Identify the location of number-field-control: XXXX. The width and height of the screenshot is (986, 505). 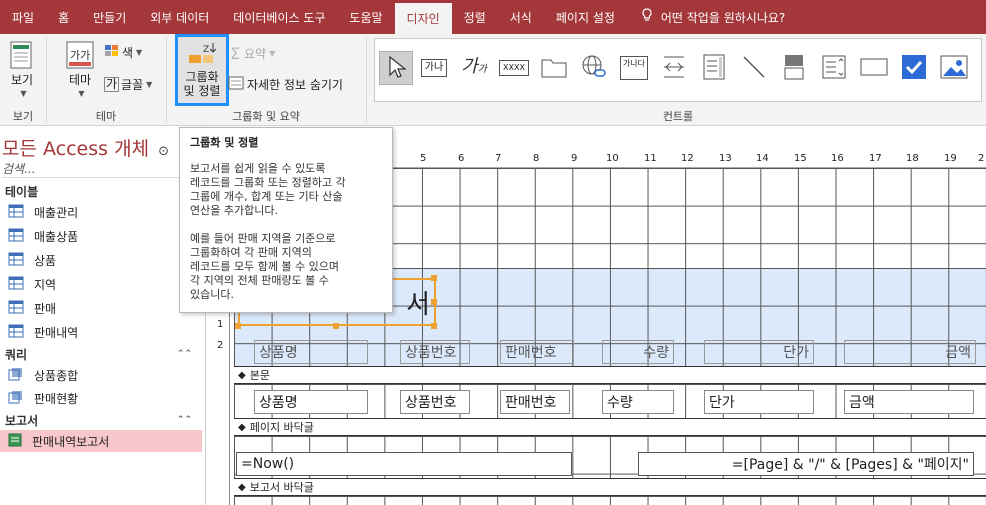
(514, 68).